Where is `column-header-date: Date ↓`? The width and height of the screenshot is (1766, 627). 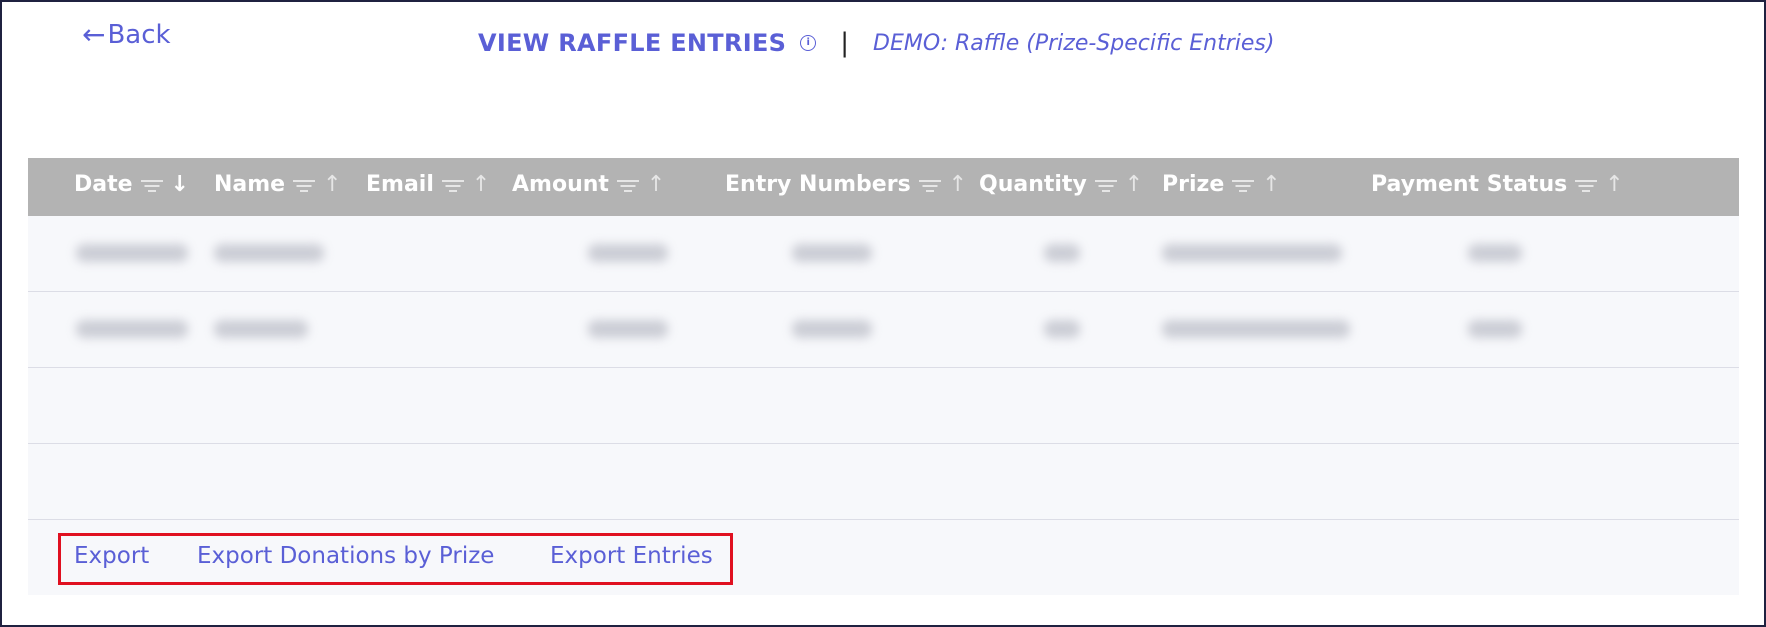
column-header-date: Date ↓ is located at coordinates (131, 184).